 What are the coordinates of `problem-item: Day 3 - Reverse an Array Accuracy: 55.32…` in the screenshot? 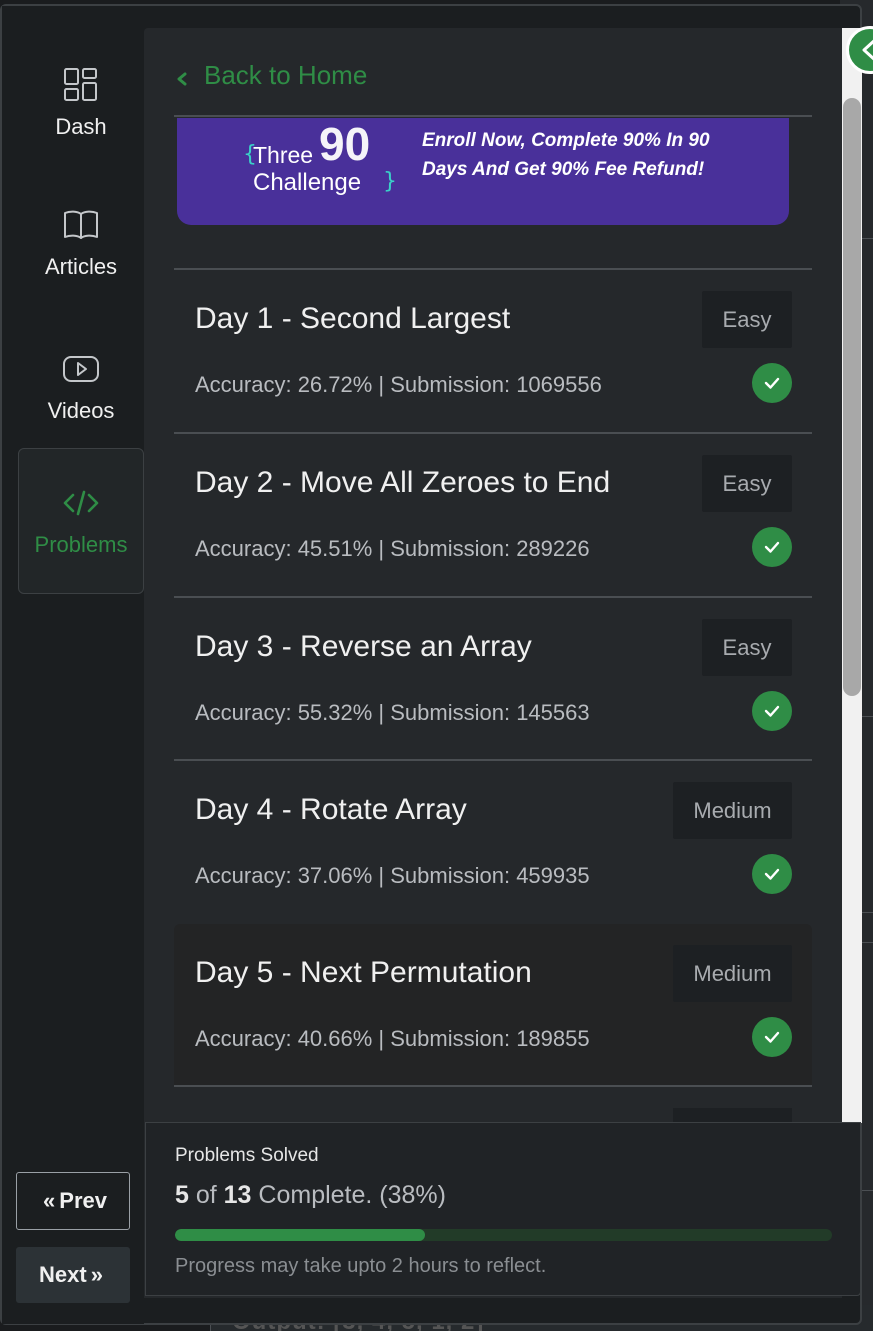 It's located at (493, 679).